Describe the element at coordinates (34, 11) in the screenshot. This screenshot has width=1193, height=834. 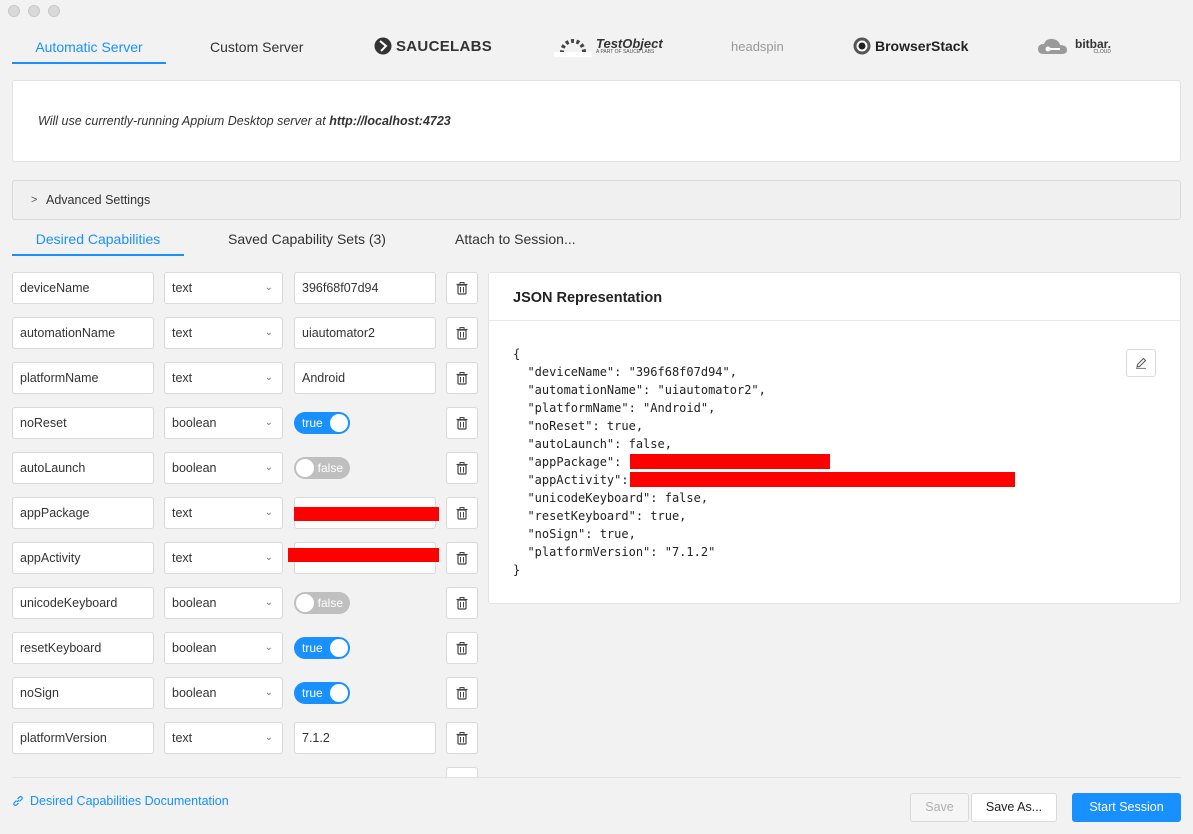
I see `minimize-window-button` at that location.